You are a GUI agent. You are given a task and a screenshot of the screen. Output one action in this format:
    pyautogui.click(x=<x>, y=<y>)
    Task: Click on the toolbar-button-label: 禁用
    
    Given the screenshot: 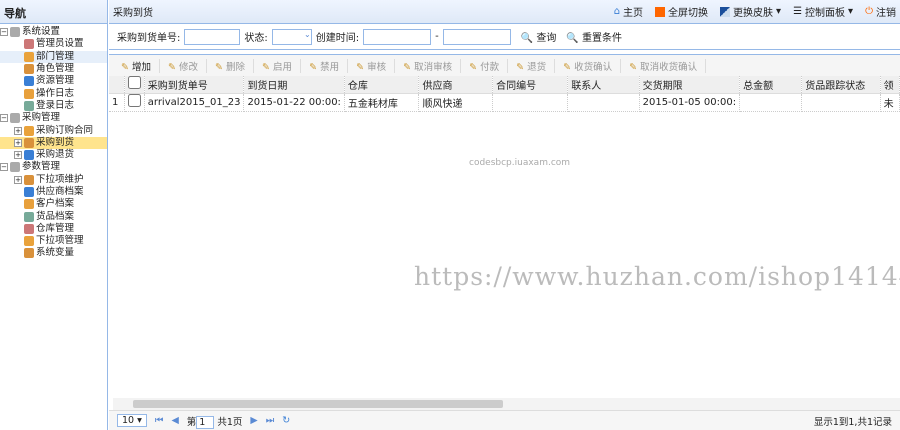 What is the action you would take?
    pyautogui.click(x=330, y=67)
    